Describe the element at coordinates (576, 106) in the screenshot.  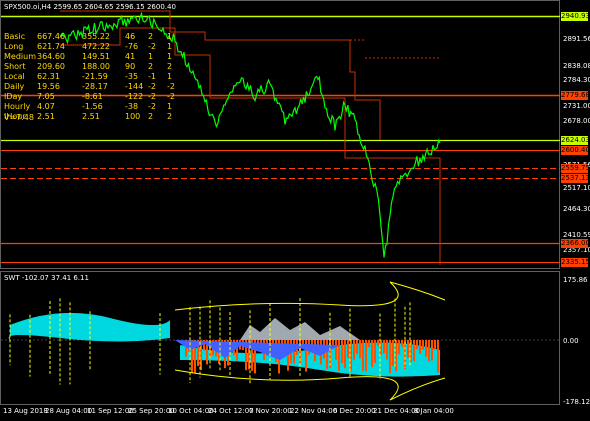
I see `price-axis-label: 2731.00` at that location.